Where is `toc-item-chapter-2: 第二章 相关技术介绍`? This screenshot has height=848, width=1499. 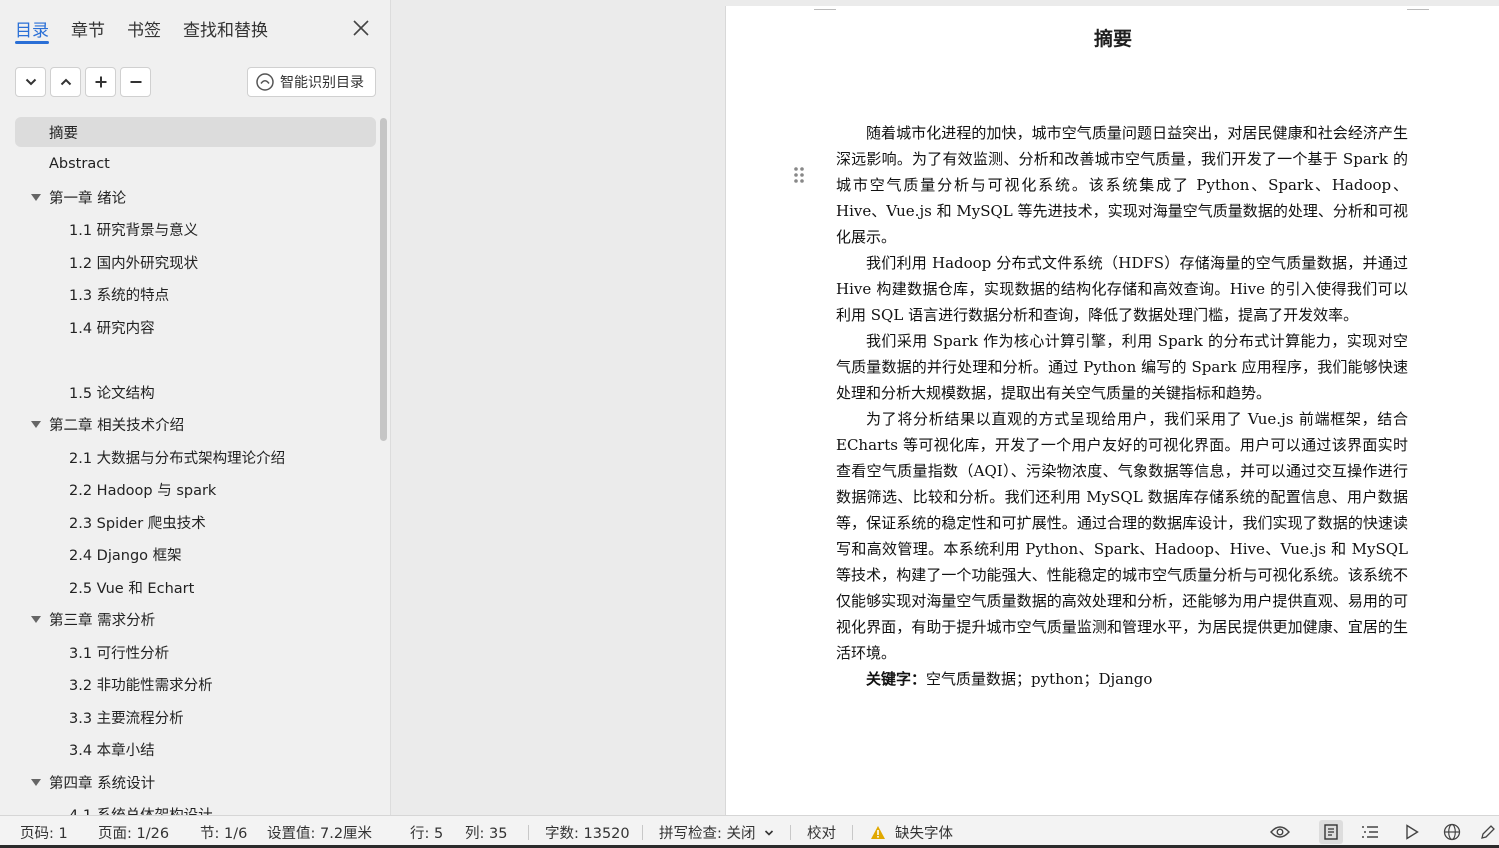
toc-item-chapter-2: 第二章 相关技术介绍 is located at coordinates (116, 424).